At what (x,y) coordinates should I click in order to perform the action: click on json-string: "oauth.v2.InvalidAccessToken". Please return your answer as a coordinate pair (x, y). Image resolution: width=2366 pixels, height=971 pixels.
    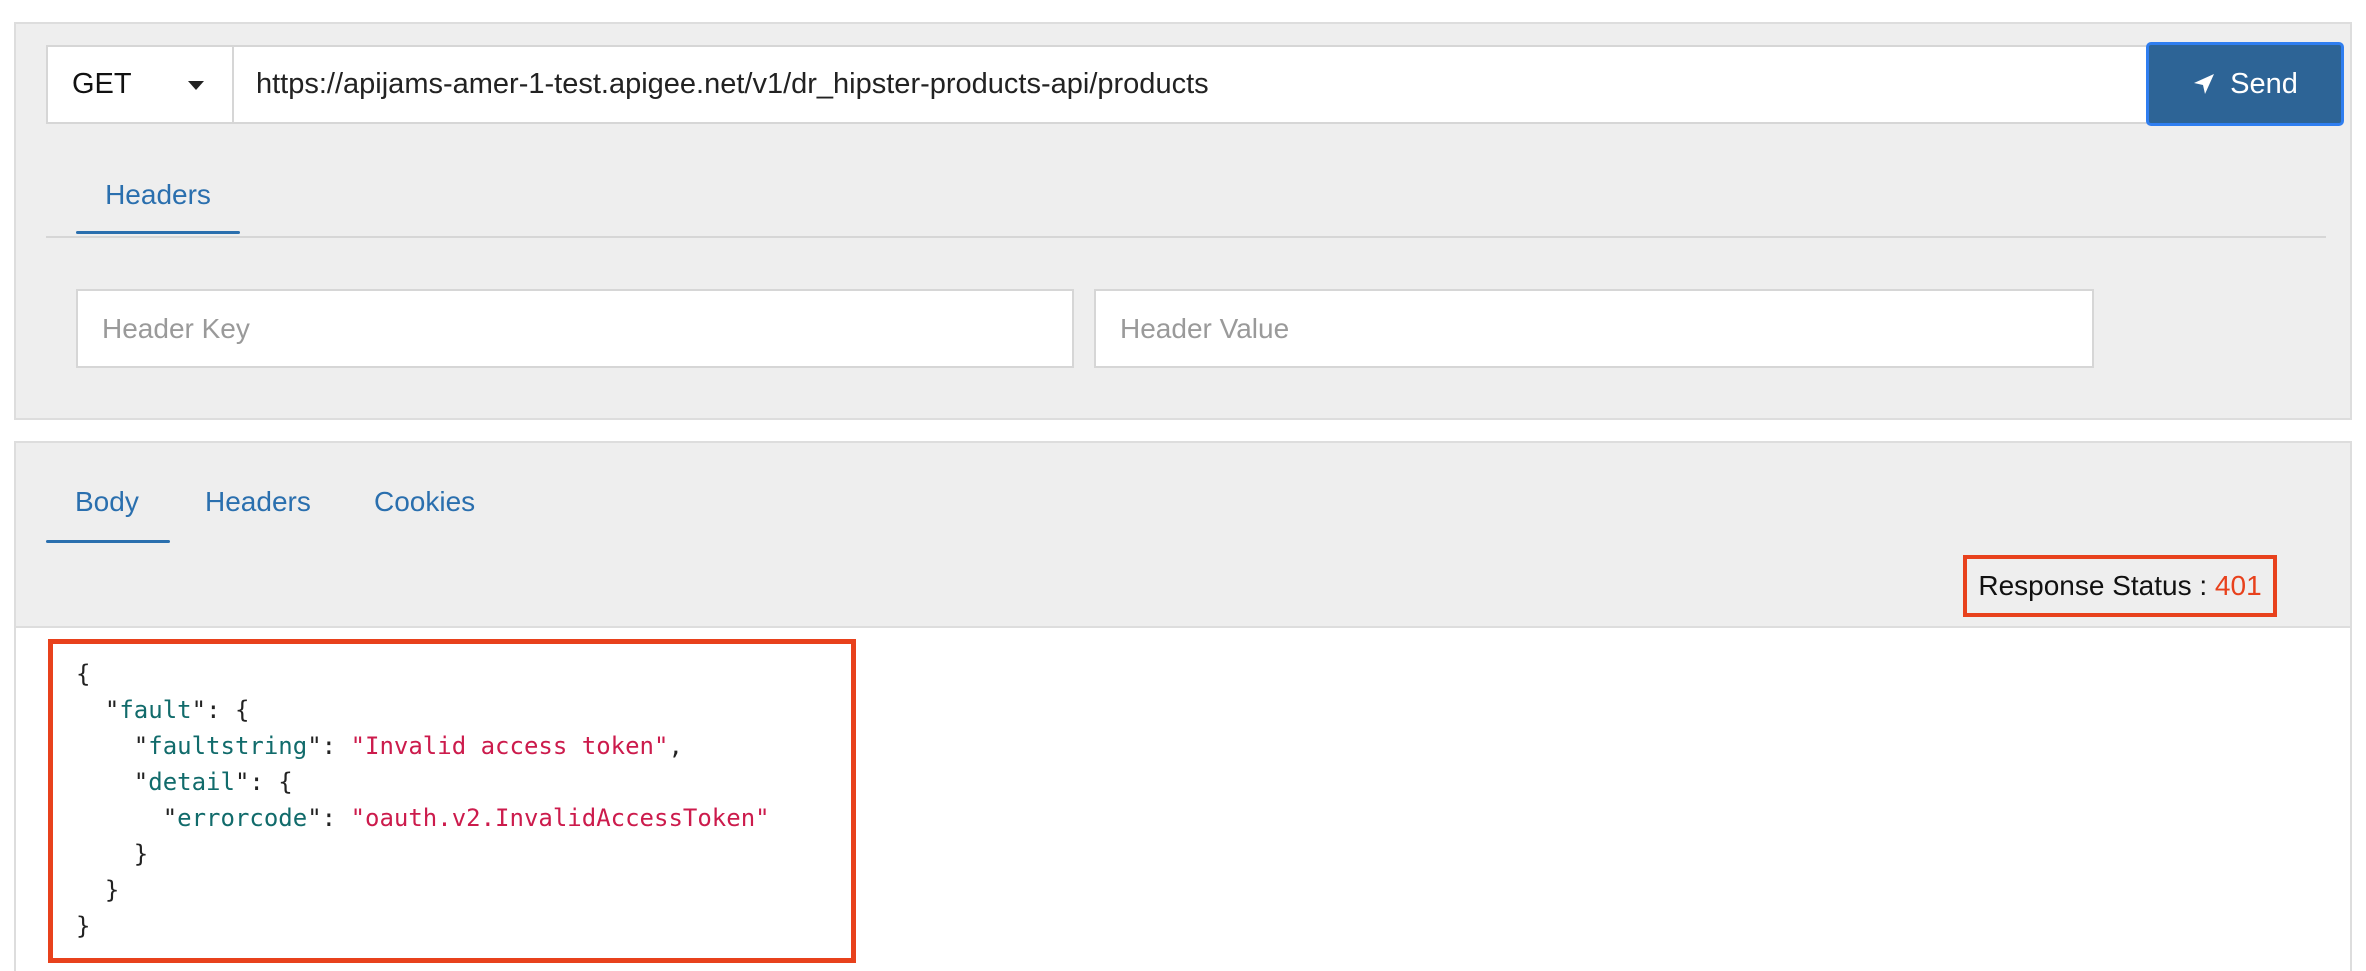
    Looking at the image, I should click on (560, 818).